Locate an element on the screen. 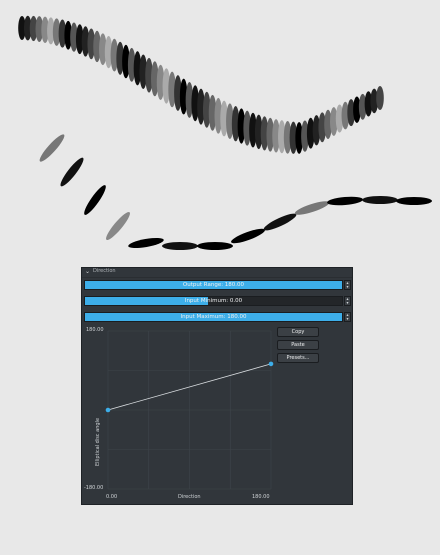  output-range-label: Output Range: 180.00 is located at coordinates (213, 285).